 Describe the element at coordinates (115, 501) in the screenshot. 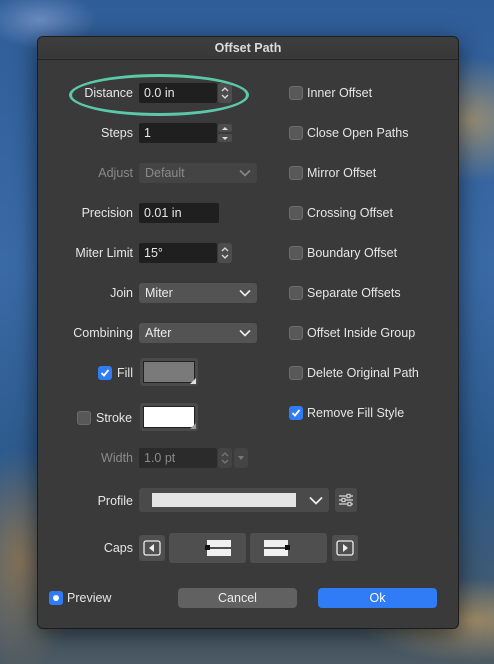

I see `profile-label: Profile` at that location.